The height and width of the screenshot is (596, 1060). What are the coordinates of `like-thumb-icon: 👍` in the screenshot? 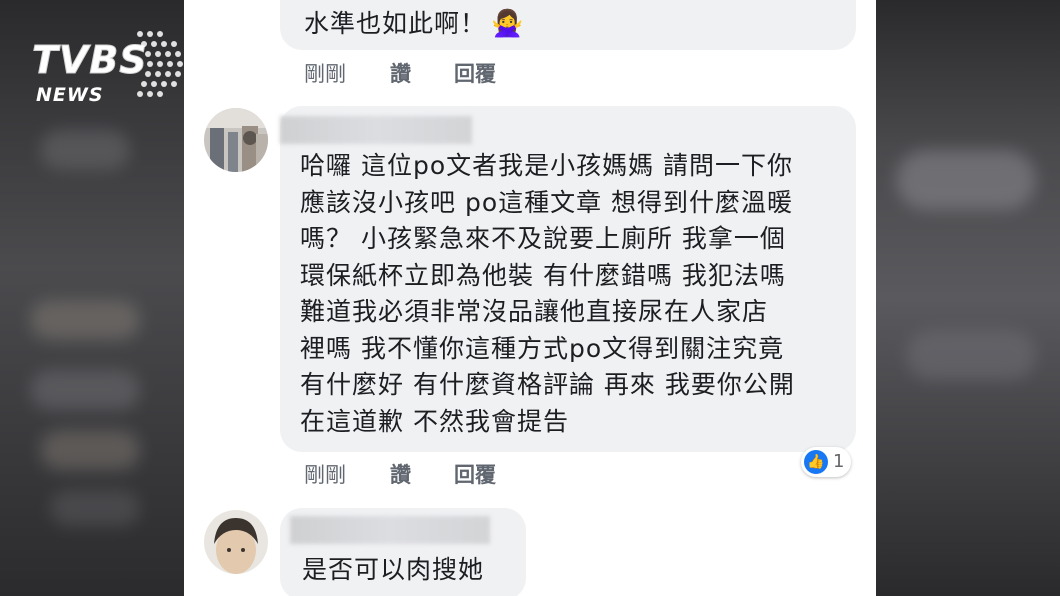 It's located at (816, 462).